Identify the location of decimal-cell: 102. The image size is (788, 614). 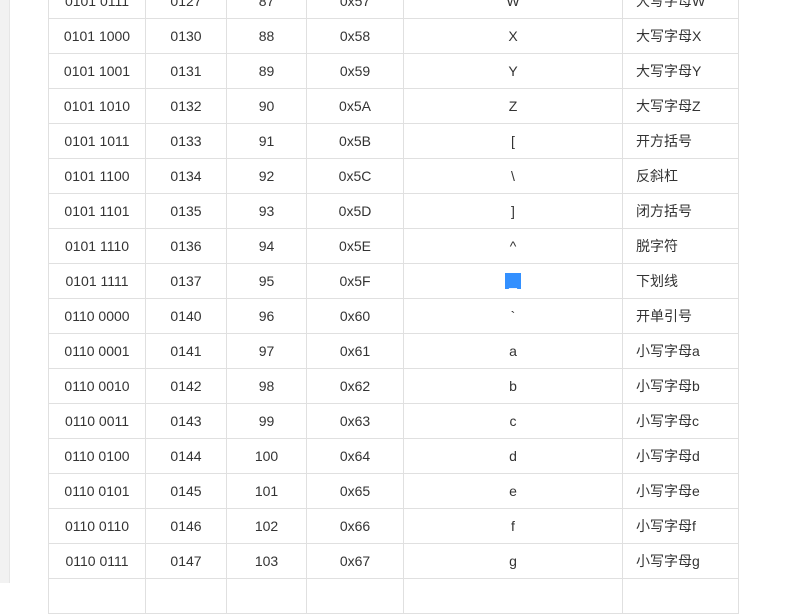
(266, 526).